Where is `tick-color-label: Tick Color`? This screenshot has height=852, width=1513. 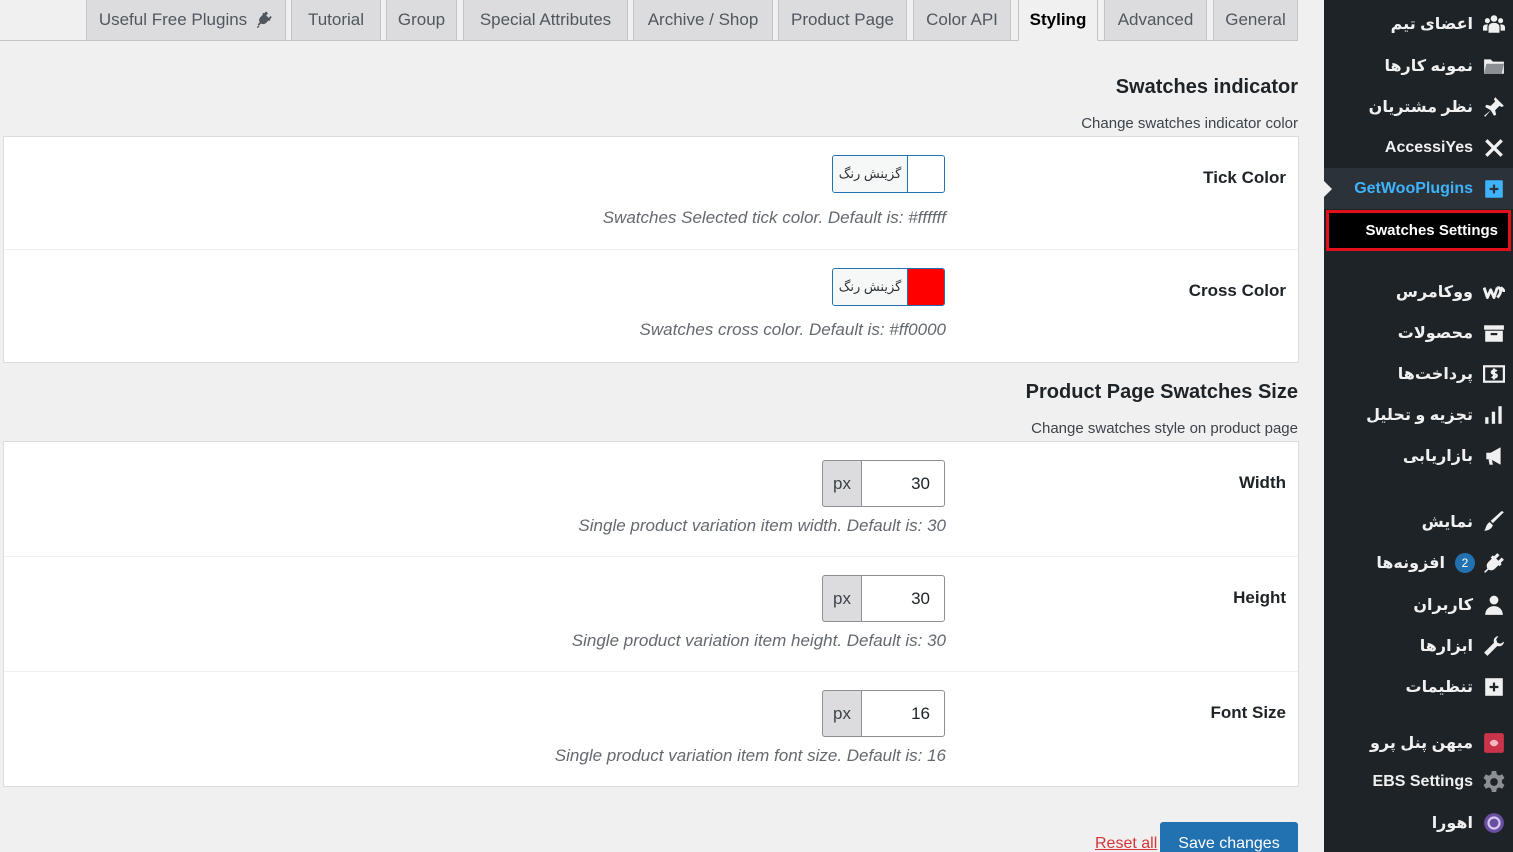
tick-color-label: Tick Color is located at coordinates (1244, 177).